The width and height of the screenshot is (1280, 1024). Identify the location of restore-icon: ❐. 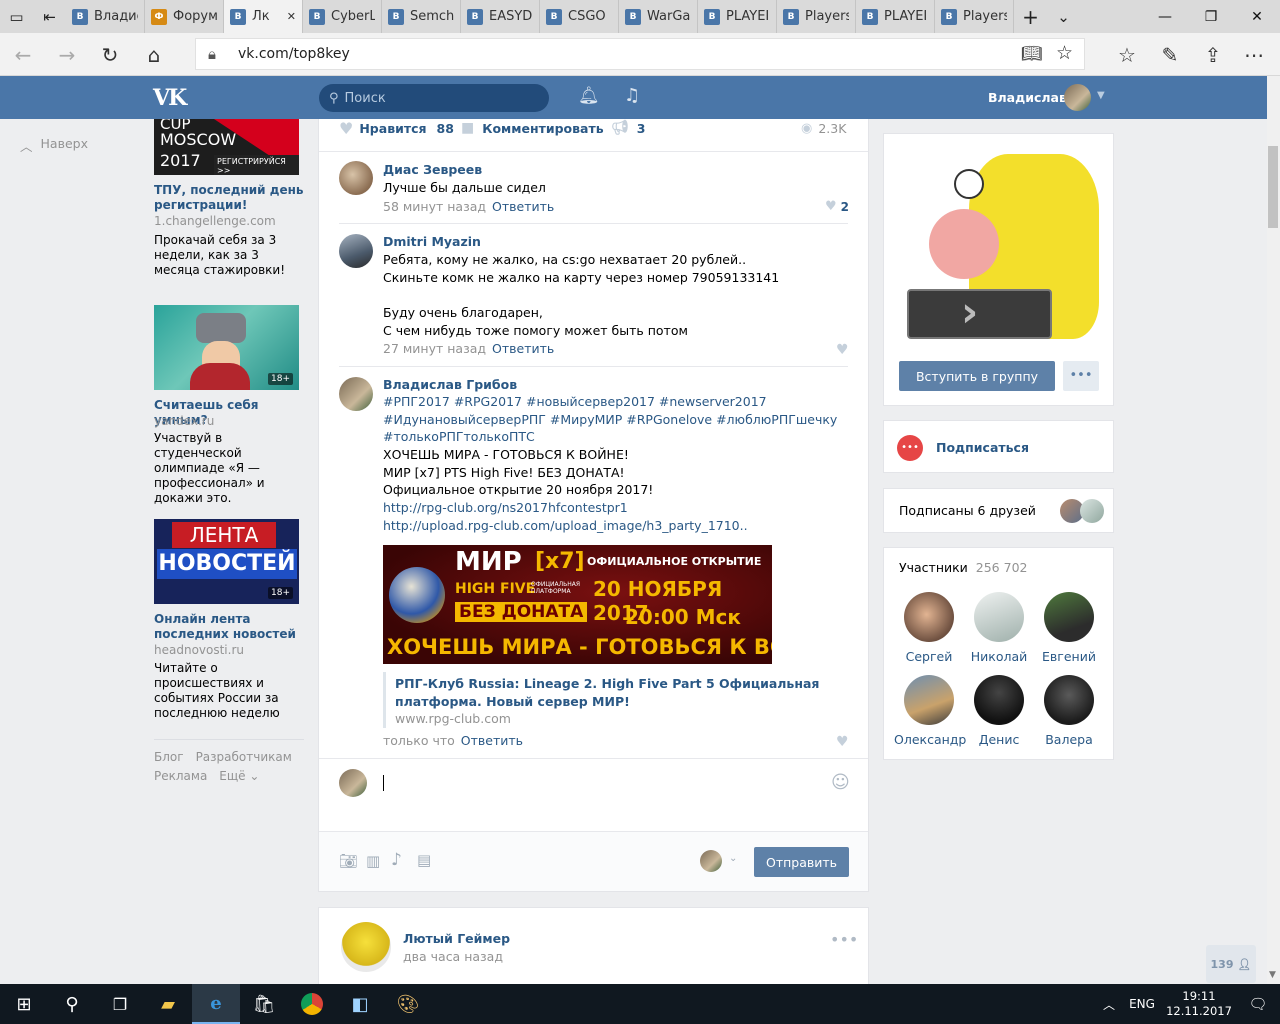
(1211, 16).